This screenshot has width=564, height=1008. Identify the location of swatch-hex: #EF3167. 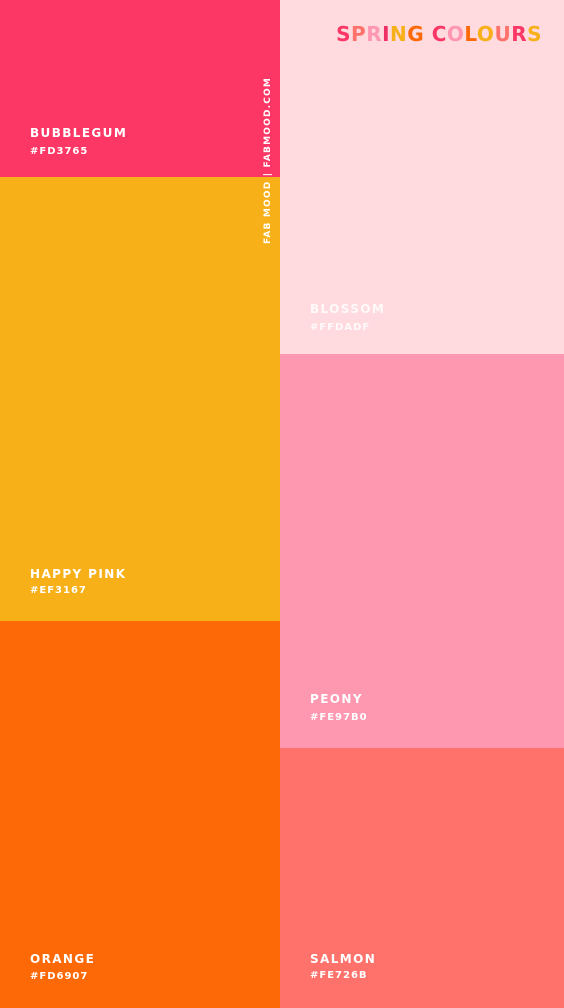
(58, 590).